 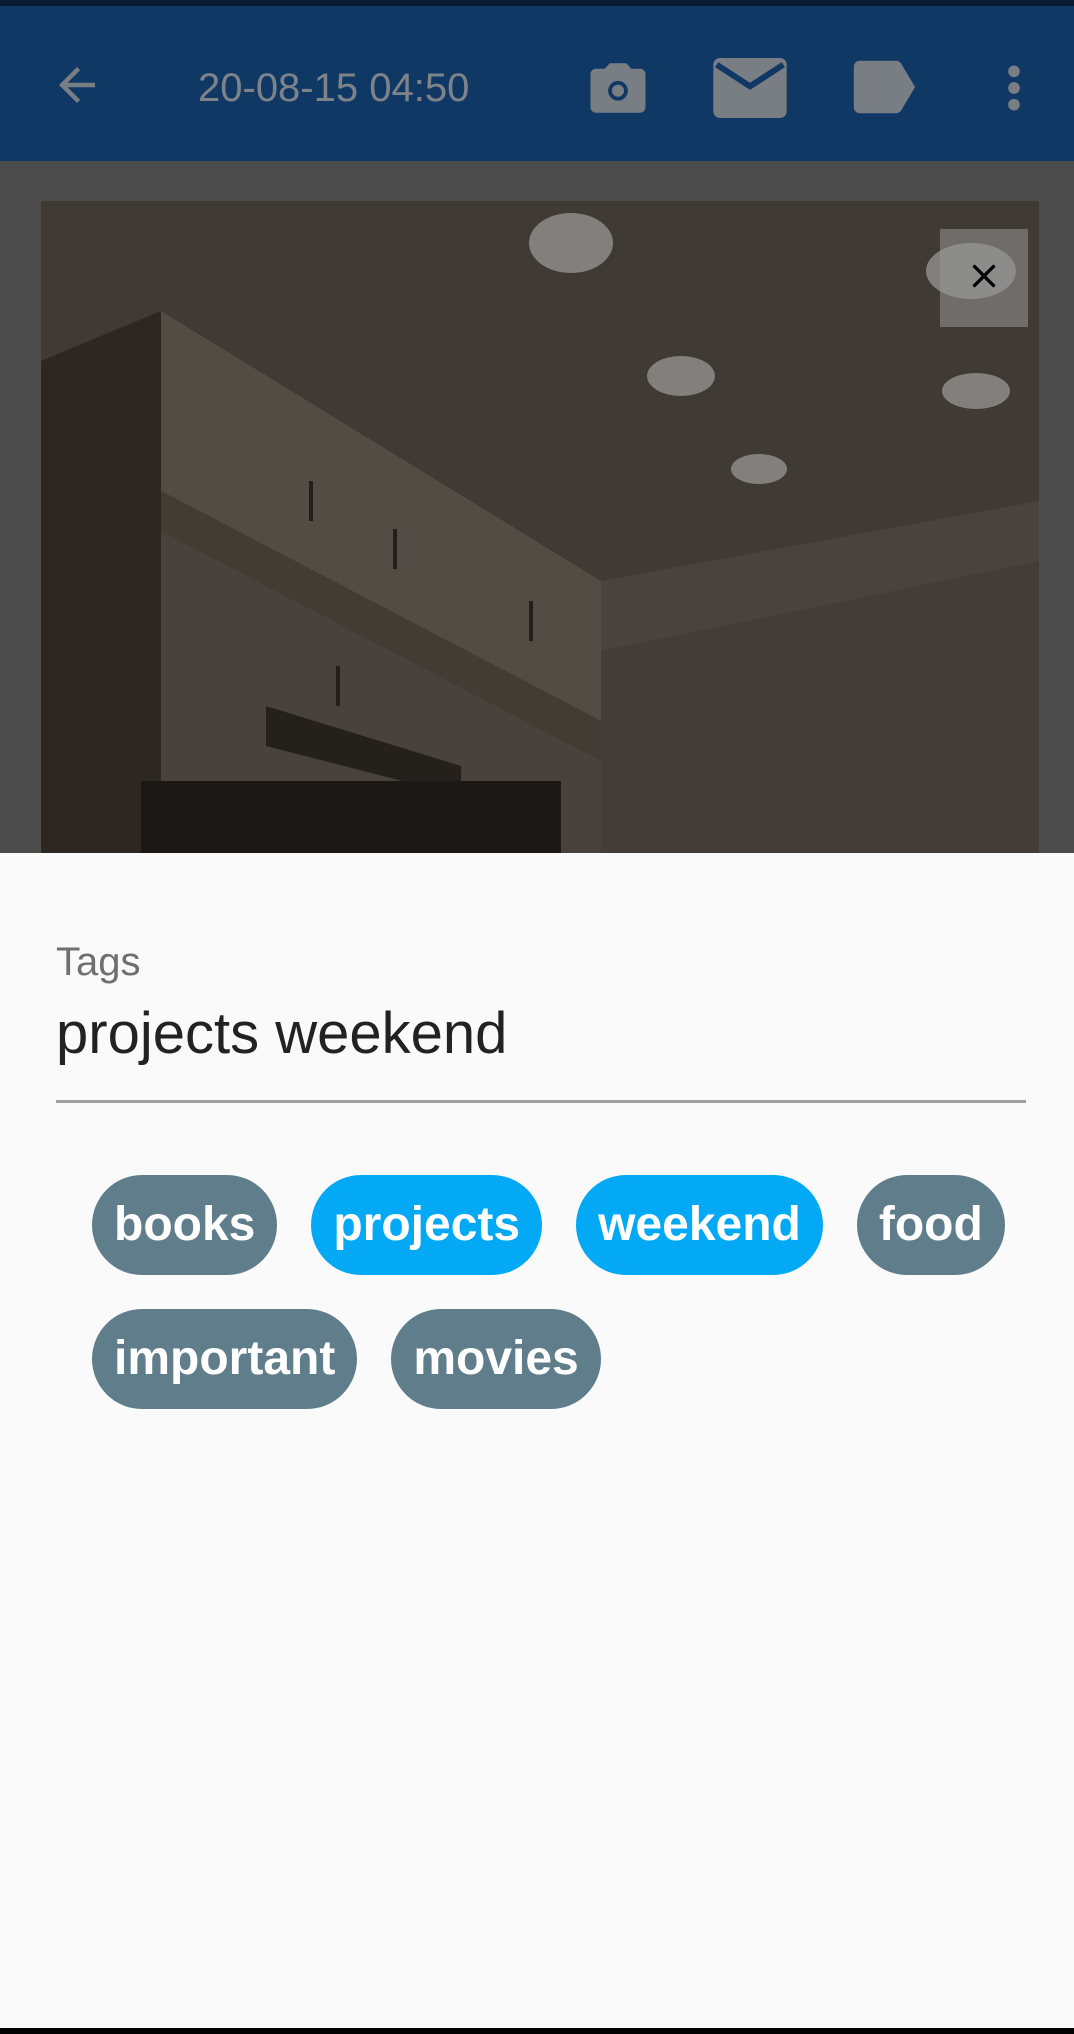 I want to click on tags-input-underline, so click(x=541, y=1101).